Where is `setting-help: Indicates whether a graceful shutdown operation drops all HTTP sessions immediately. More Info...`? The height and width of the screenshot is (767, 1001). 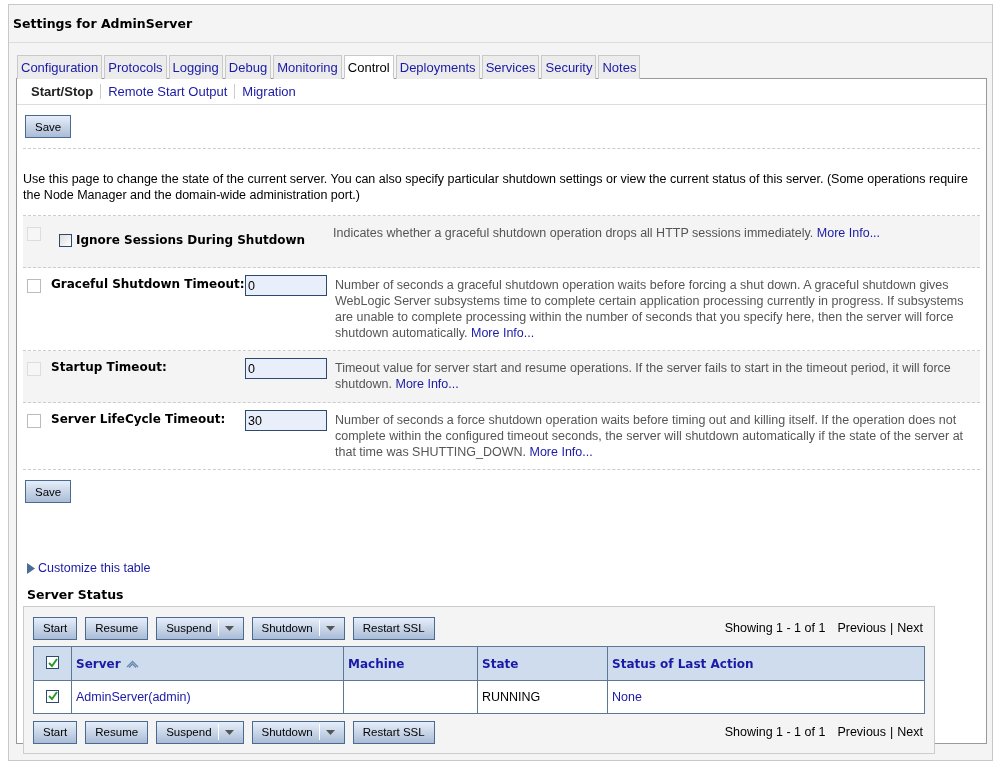 setting-help: Indicates whether a graceful shutdown operation drops all HTTP sessions immediately. More Info... is located at coordinates (607, 233).